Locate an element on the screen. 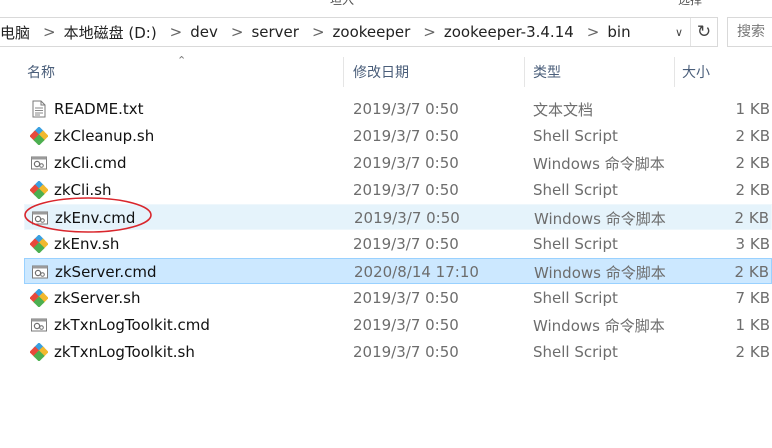 The height and width of the screenshot is (448, 772). breadcrumb-this-pc: 电脑 is located at coordinates (15, 32).